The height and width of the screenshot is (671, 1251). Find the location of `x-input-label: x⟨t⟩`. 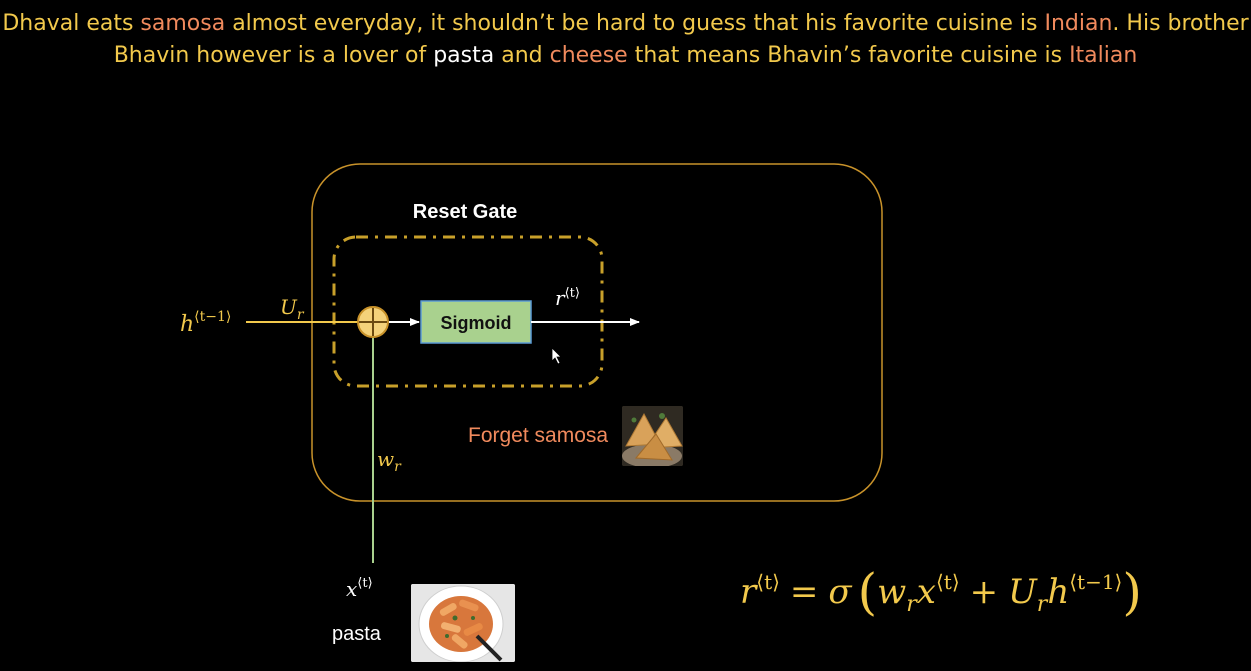

x-input-label: x⟨t⟩ is located at coordinates (359, 588).